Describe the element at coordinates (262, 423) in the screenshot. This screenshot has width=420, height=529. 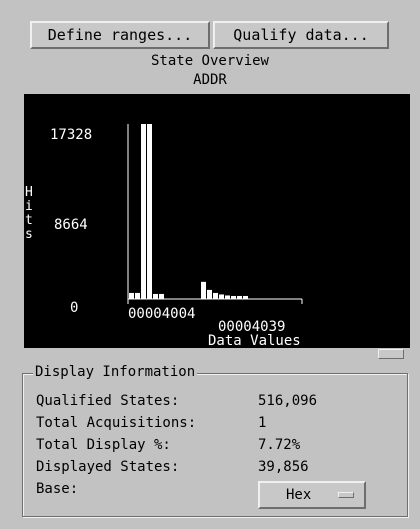
I see `total-acquisitions-value: 1` at that location.